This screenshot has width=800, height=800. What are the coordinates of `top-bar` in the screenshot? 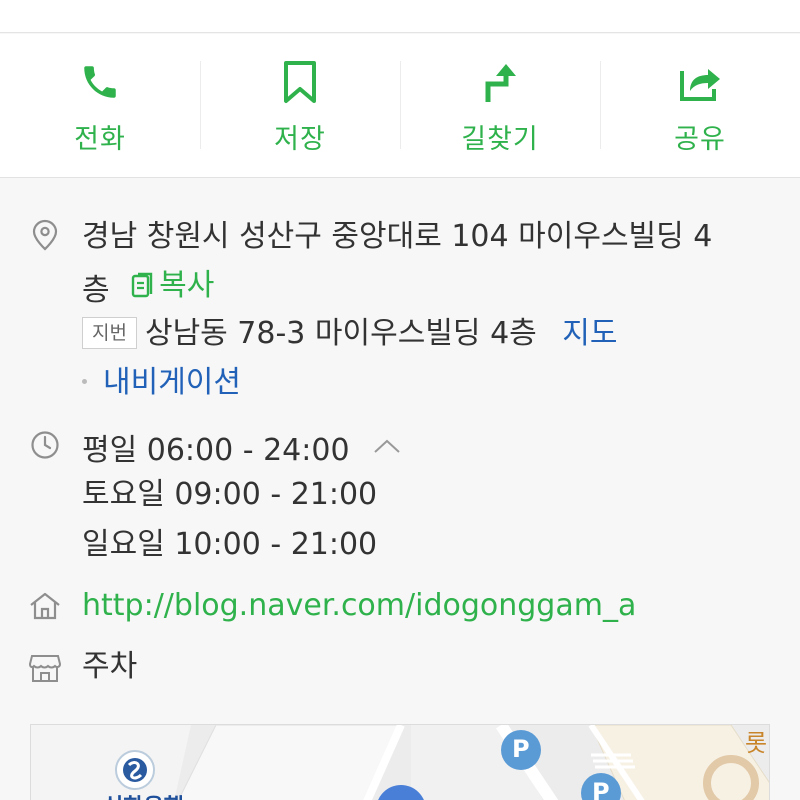 It's located at (400, 16).